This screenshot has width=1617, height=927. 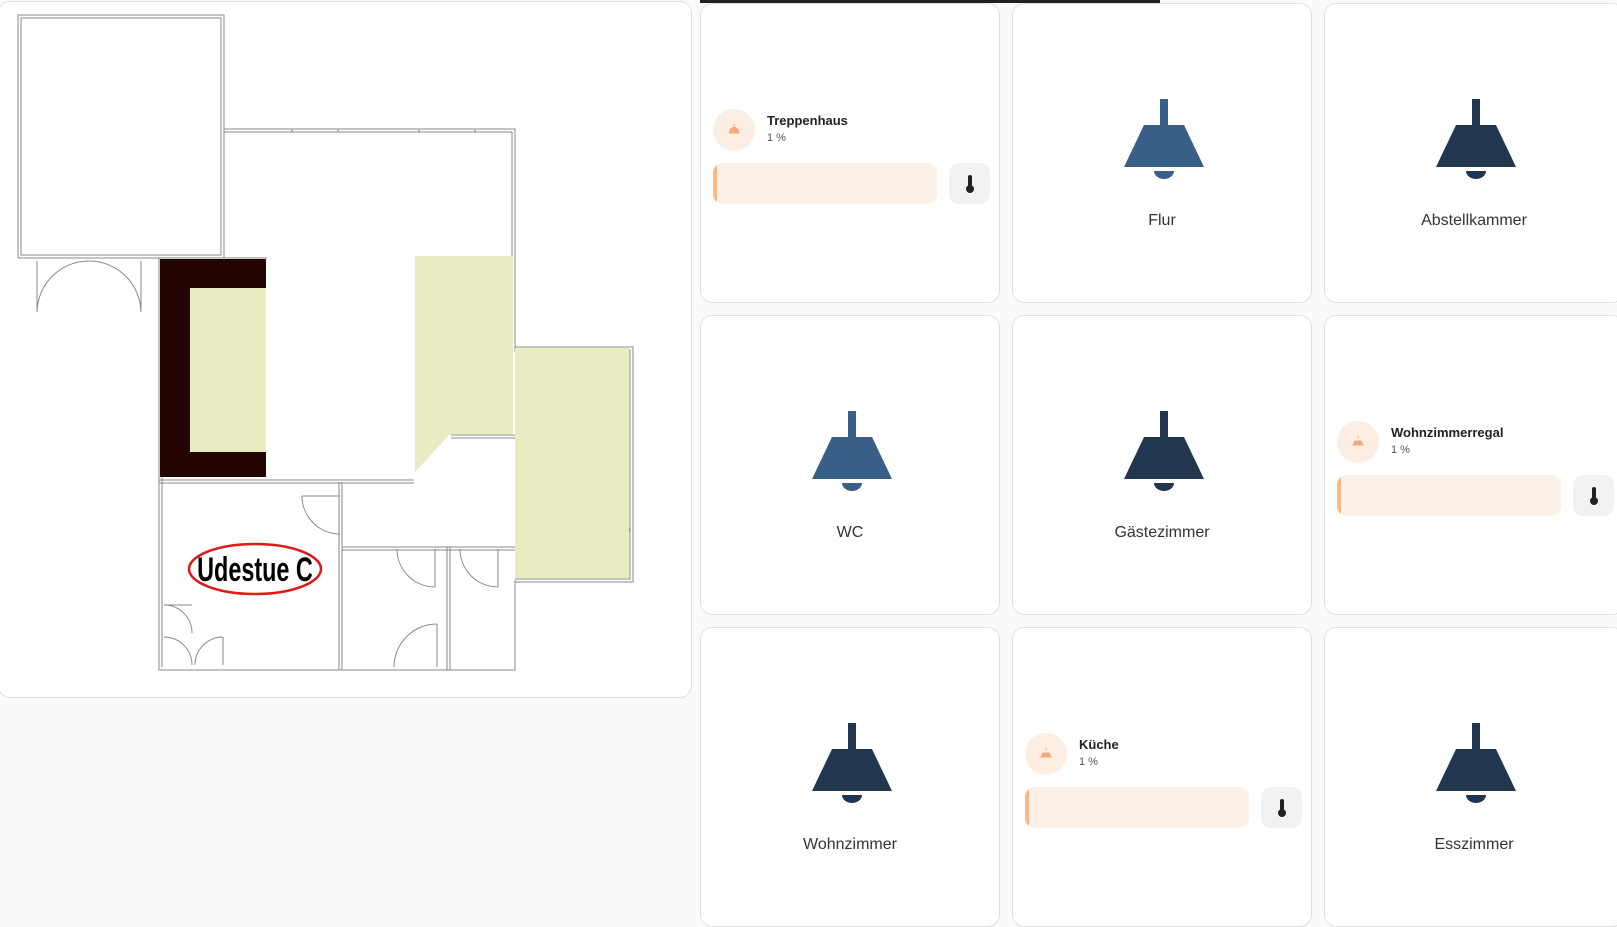 I want to click on lamp-tile-abstellkammer: Abstellkammer, so click(x=1470, y=153).